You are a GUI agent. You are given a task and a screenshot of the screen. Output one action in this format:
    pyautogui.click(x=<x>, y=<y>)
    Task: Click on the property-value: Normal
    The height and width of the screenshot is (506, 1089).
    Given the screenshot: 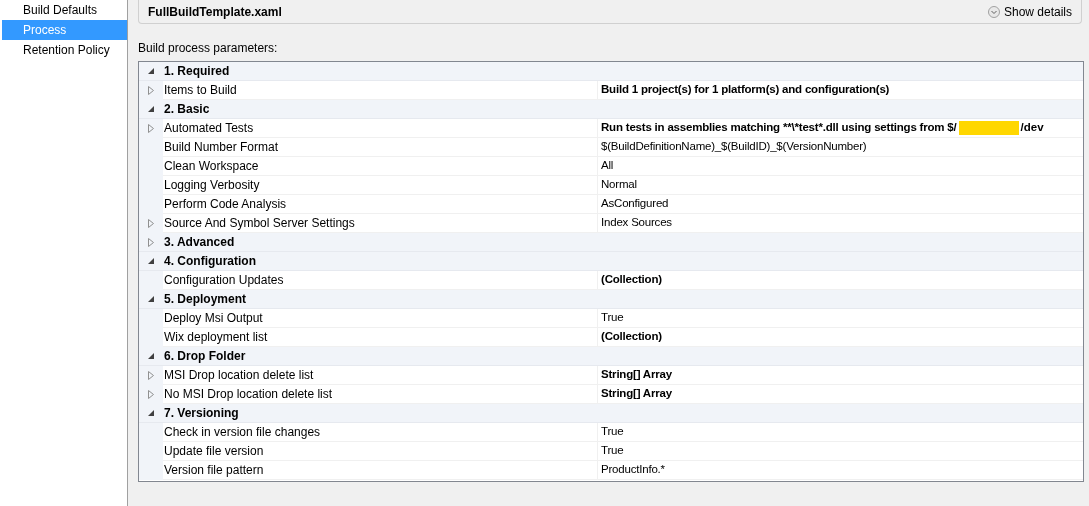 What is the action you would take?
    pyautogui.click(x=619, y=185)
    